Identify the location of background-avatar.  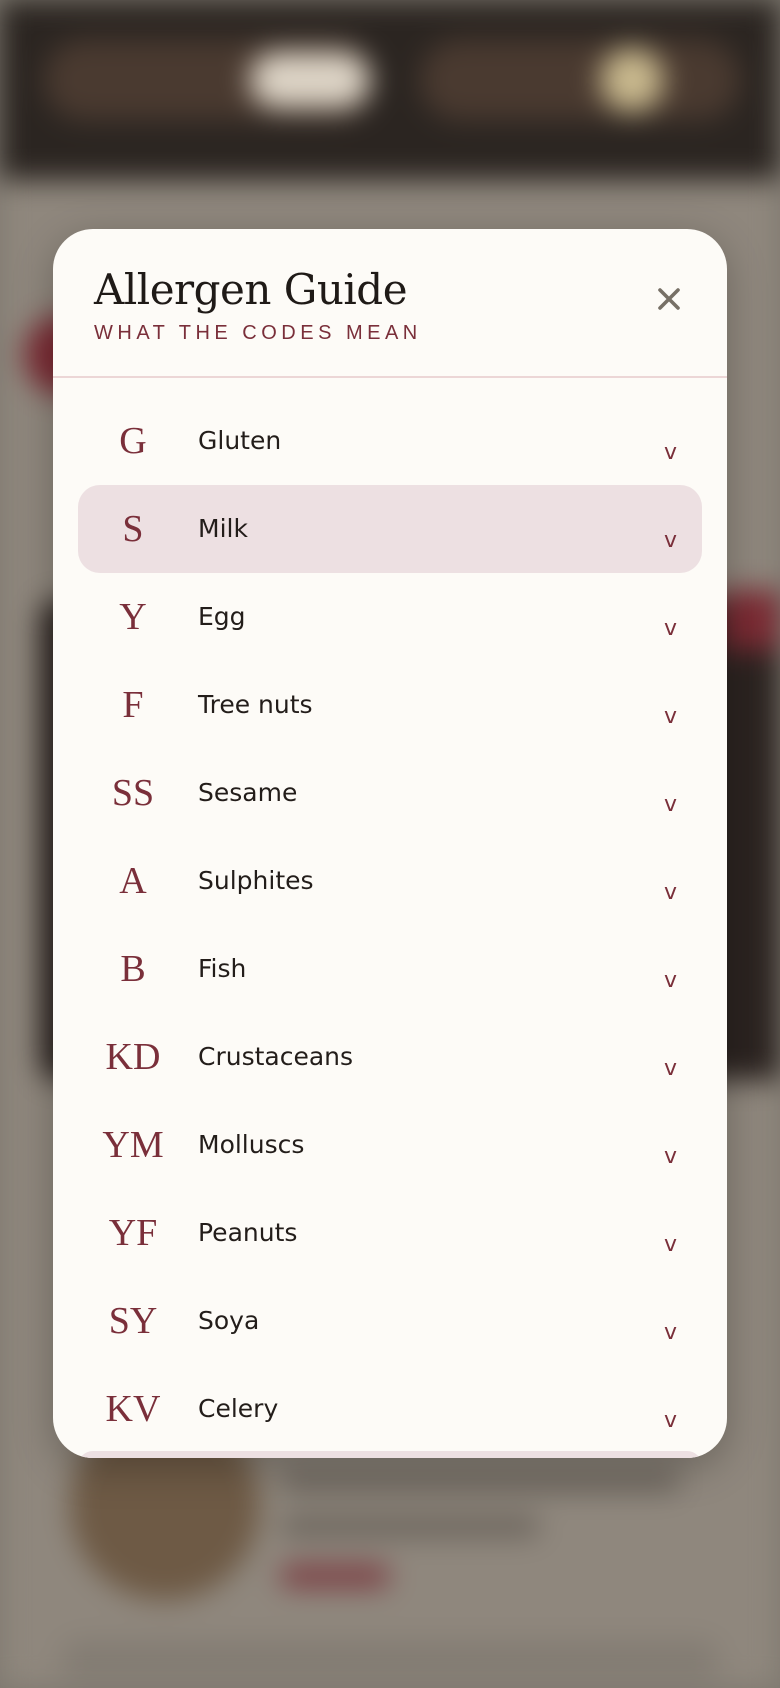
(632, 80).